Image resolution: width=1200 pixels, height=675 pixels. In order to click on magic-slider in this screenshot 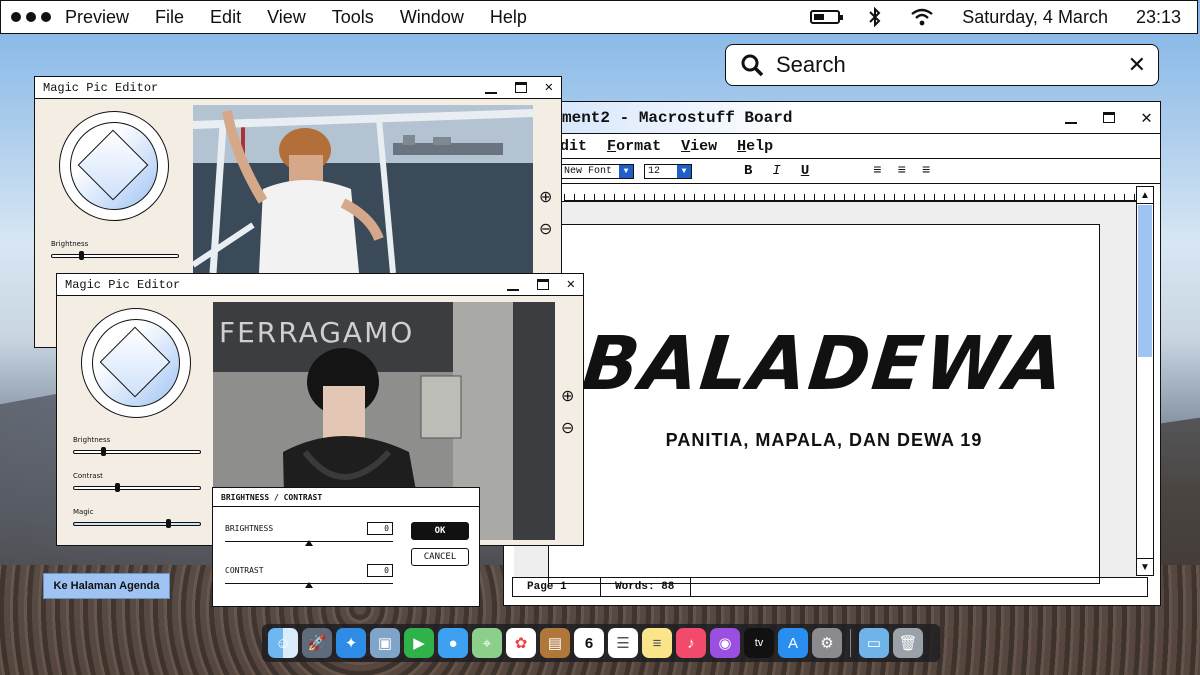, I will do `click(137, 523)`.